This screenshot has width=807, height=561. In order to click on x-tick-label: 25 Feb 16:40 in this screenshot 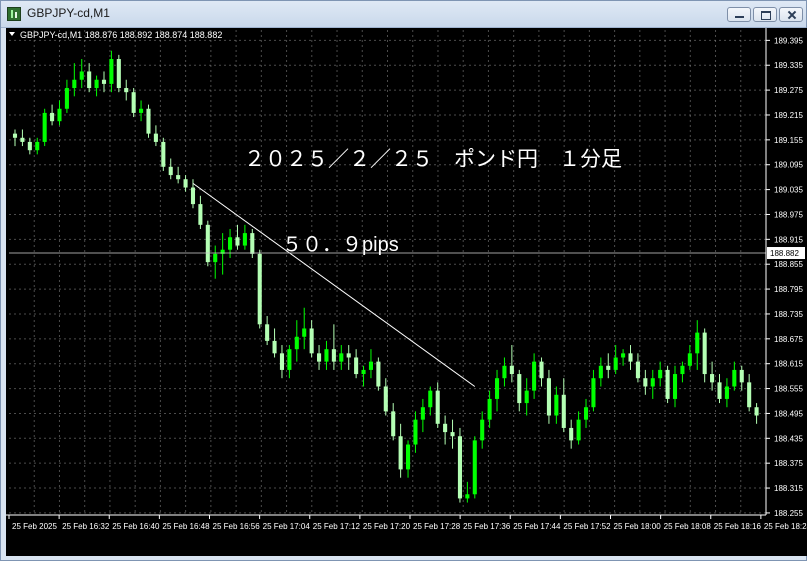, I will do `click(136, 526)`.